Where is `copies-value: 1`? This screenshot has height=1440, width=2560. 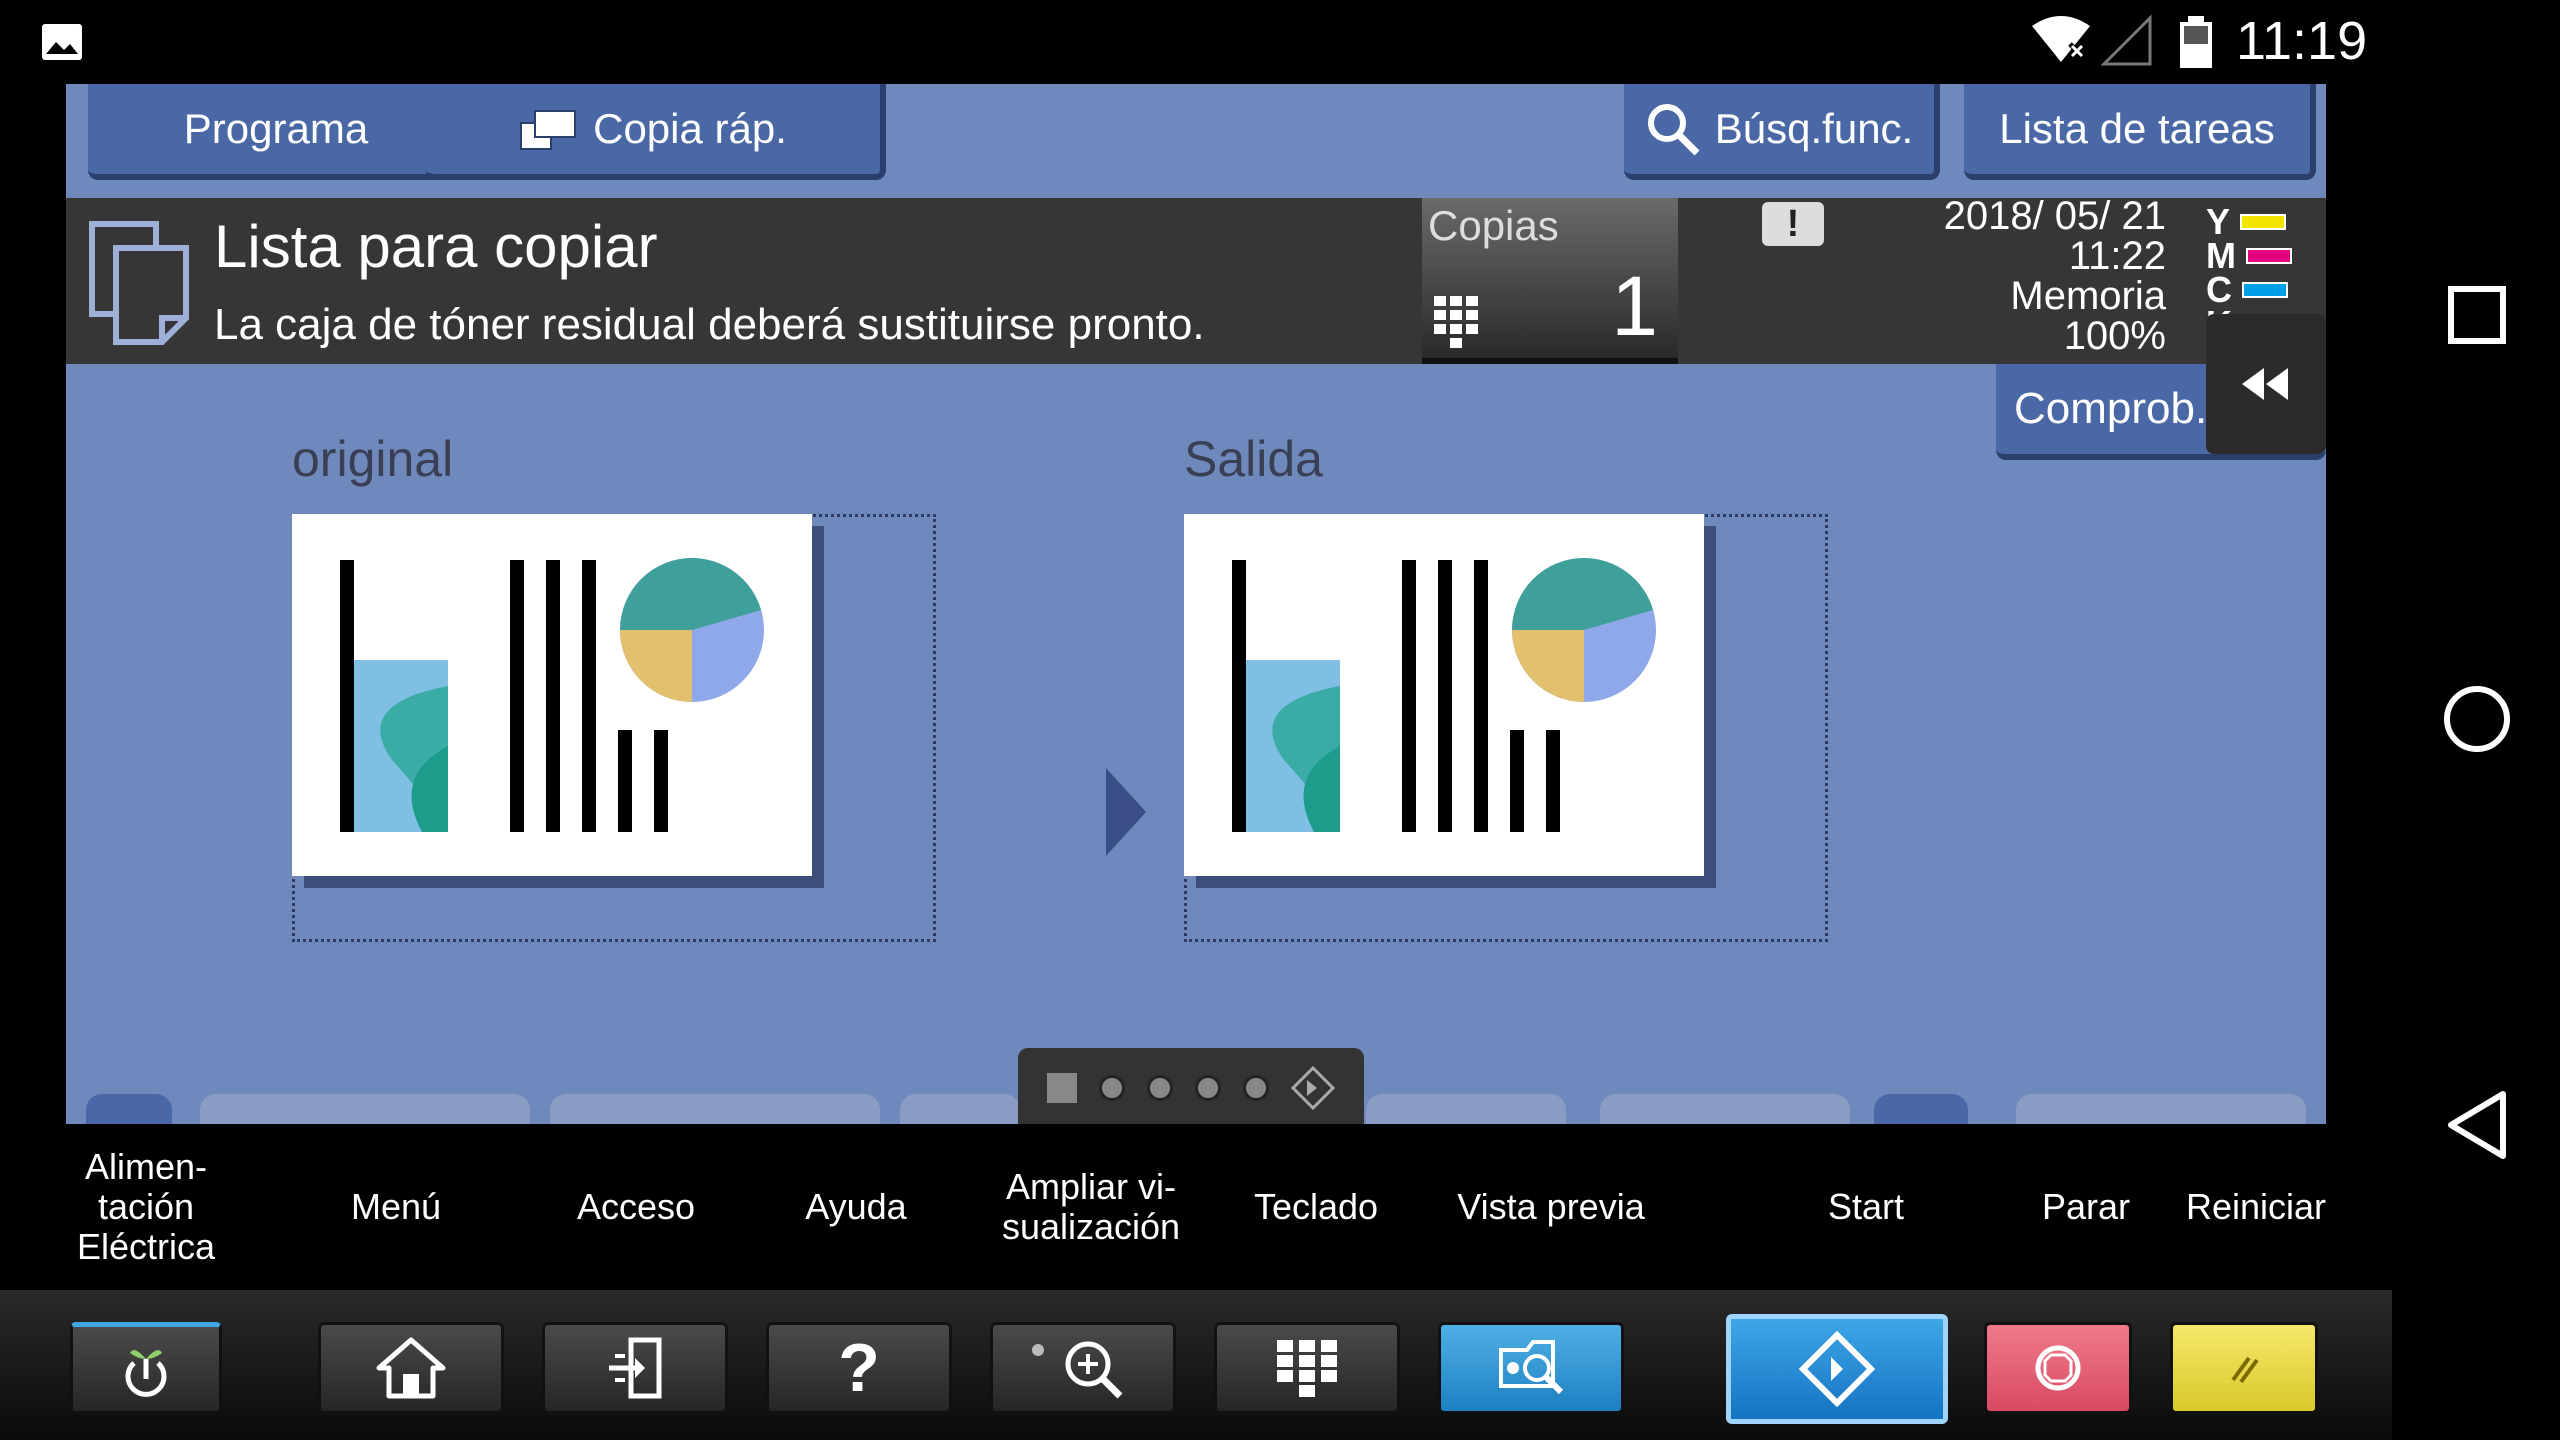 copies-value: 1 is located at coordinates (1634, 306).